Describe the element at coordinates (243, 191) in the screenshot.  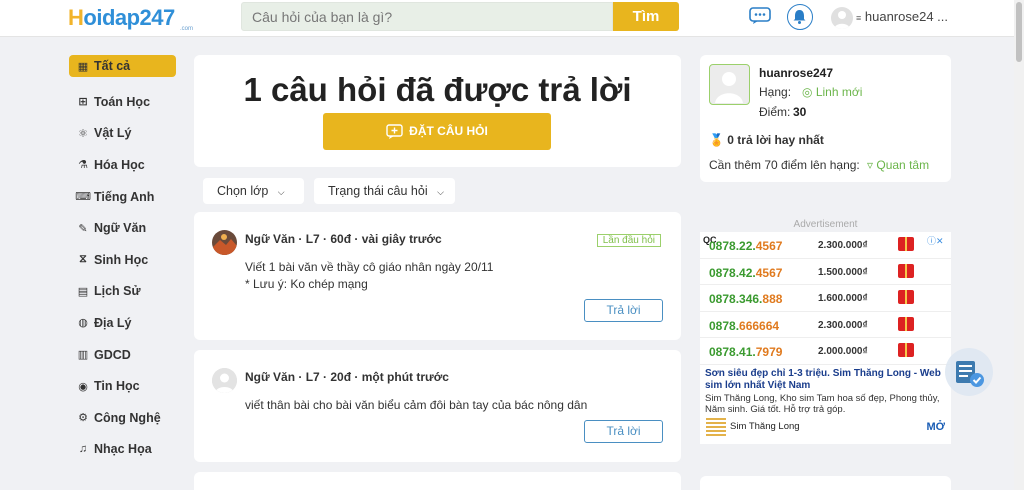
I see `grade-filter-label: Chọn lớp` at that location.